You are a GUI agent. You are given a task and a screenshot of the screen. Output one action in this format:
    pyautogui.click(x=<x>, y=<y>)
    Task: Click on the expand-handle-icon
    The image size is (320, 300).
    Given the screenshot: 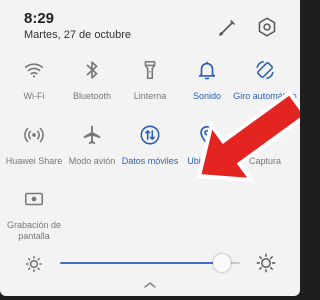 What is the action you would take?
    pyautogui.click(x=150, y=285)
    